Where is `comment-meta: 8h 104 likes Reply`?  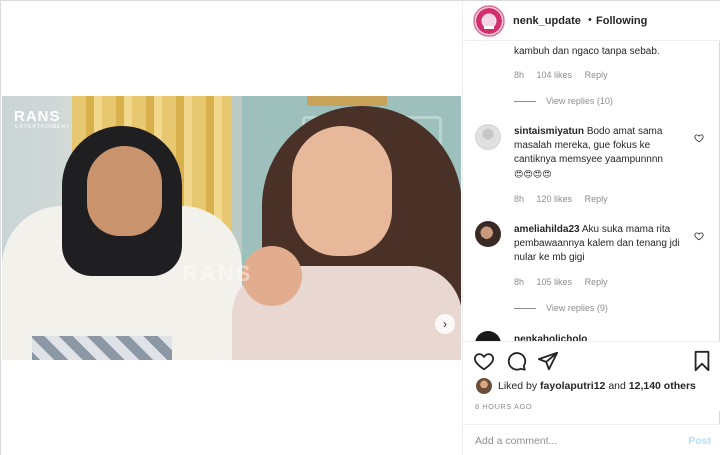 comment-meta: 8h 104 likes Reply is located at coordinates (566, 75).